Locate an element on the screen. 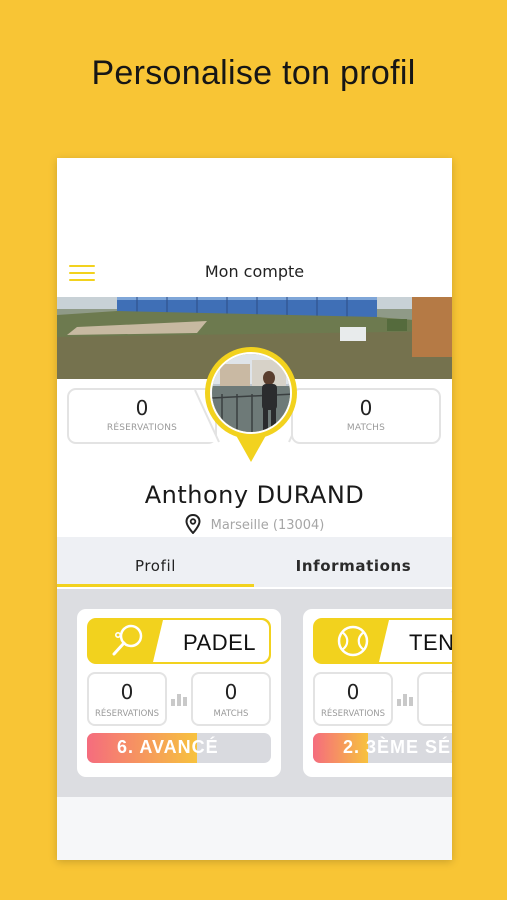  sport-stats: 0 RÉSERVATIONS 0 M is located at coordinates (382, 699).